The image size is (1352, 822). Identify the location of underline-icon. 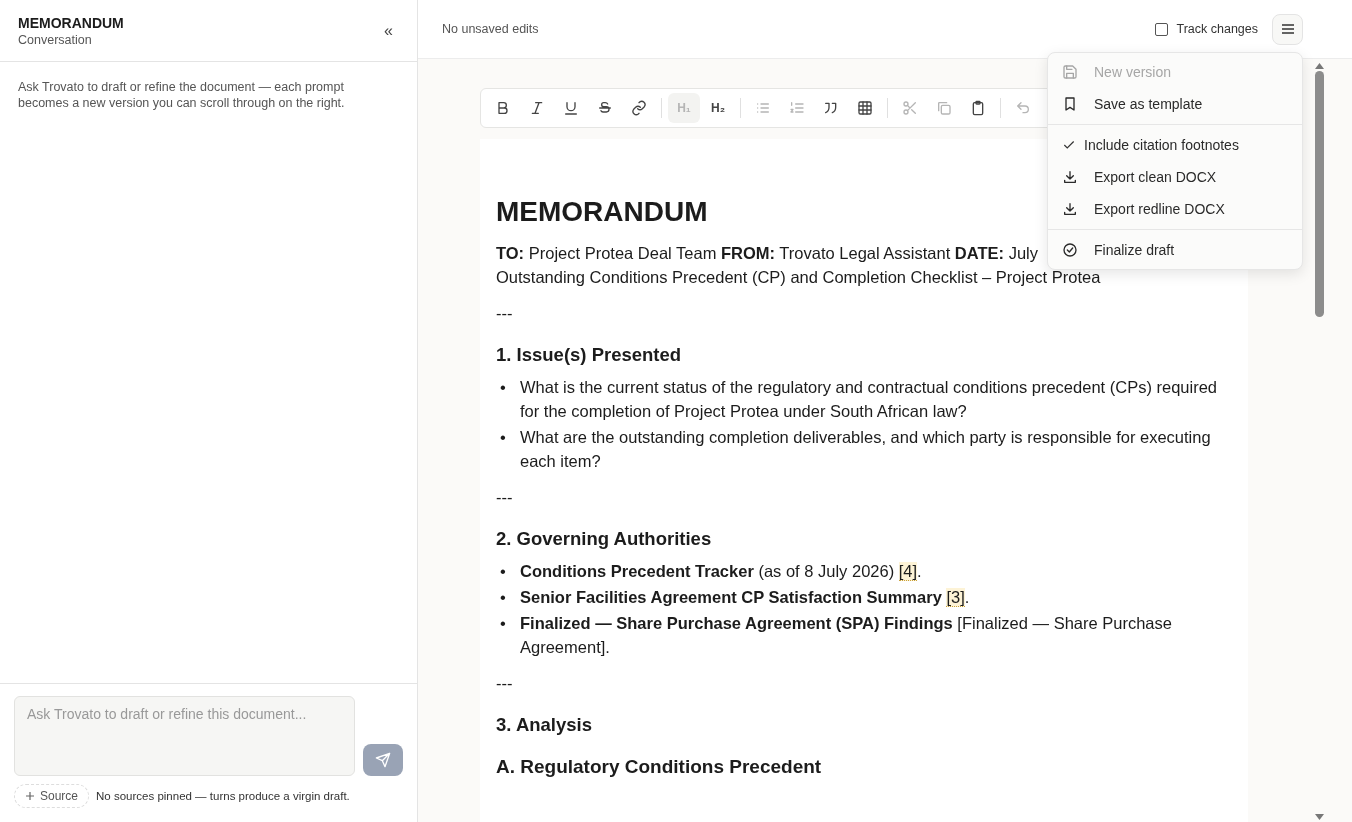
(571, 108).